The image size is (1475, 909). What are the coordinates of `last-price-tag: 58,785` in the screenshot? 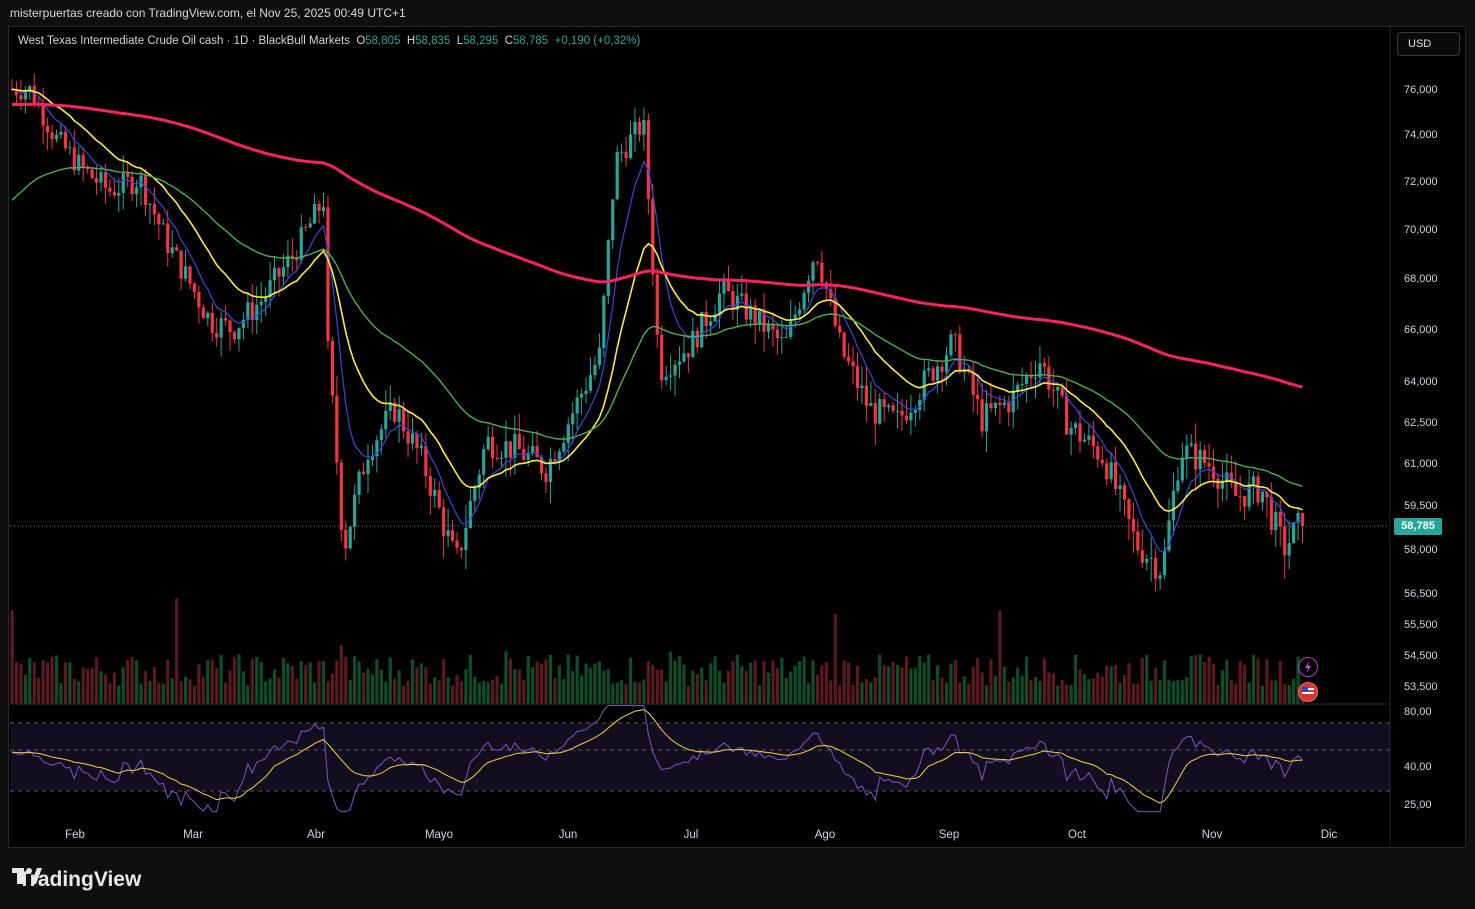 It's located at (1418, 526).